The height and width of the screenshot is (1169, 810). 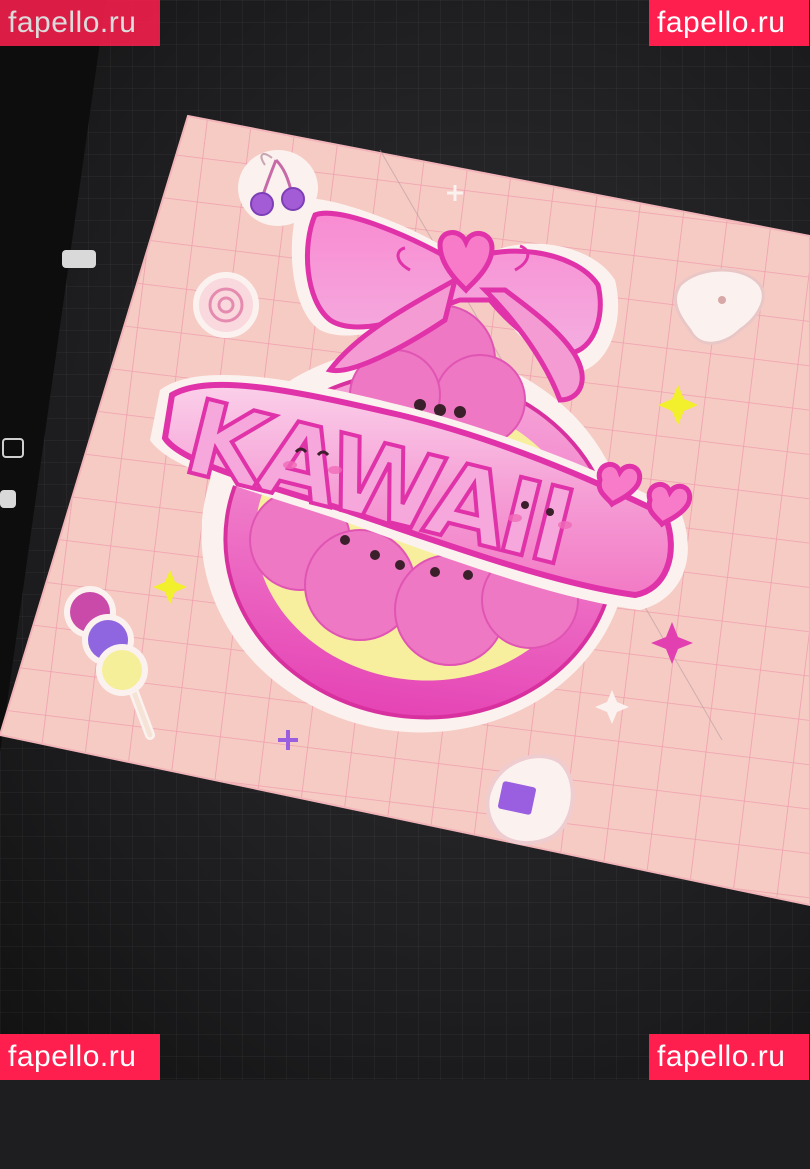 I want to click on watermark-bottom-right: fapello.ru, so click(x=729, y=1057).